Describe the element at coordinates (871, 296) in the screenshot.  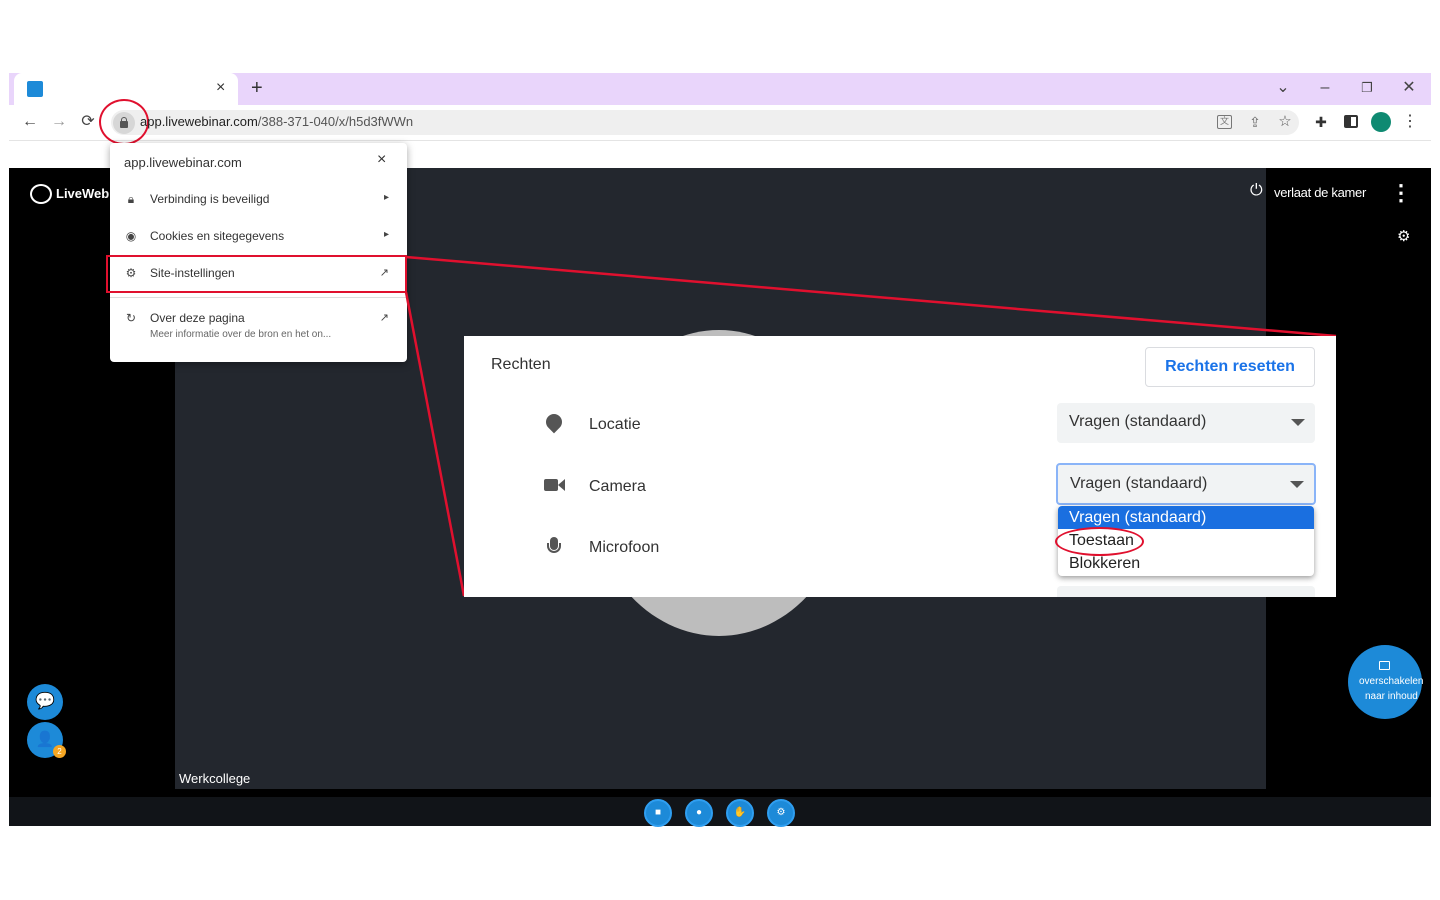
I see `callout-line-top` at that location.